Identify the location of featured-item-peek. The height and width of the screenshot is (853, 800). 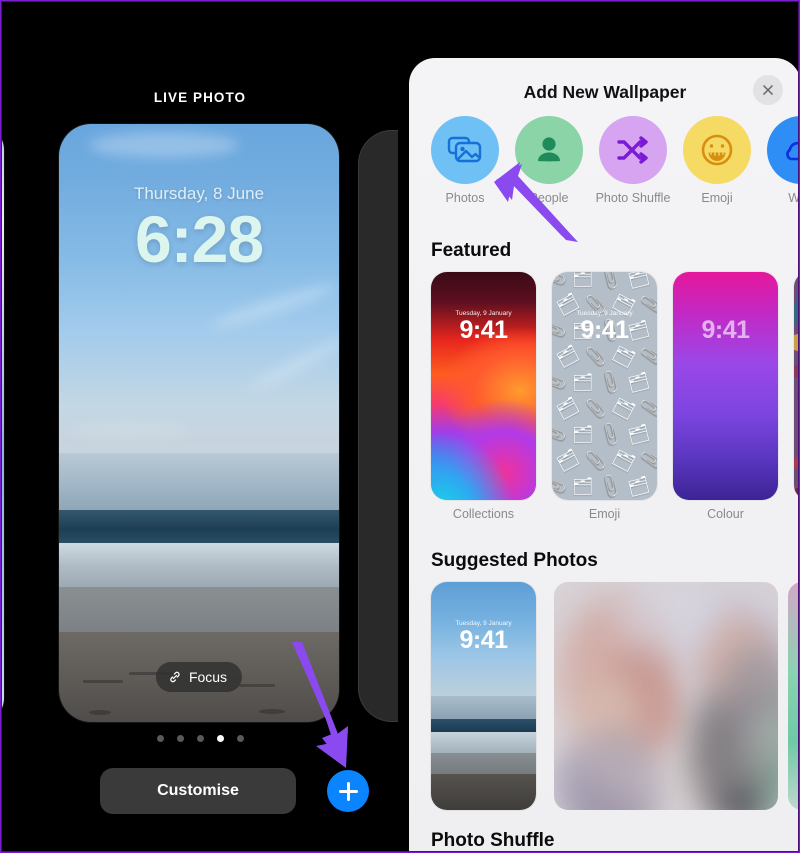
(796, 396).